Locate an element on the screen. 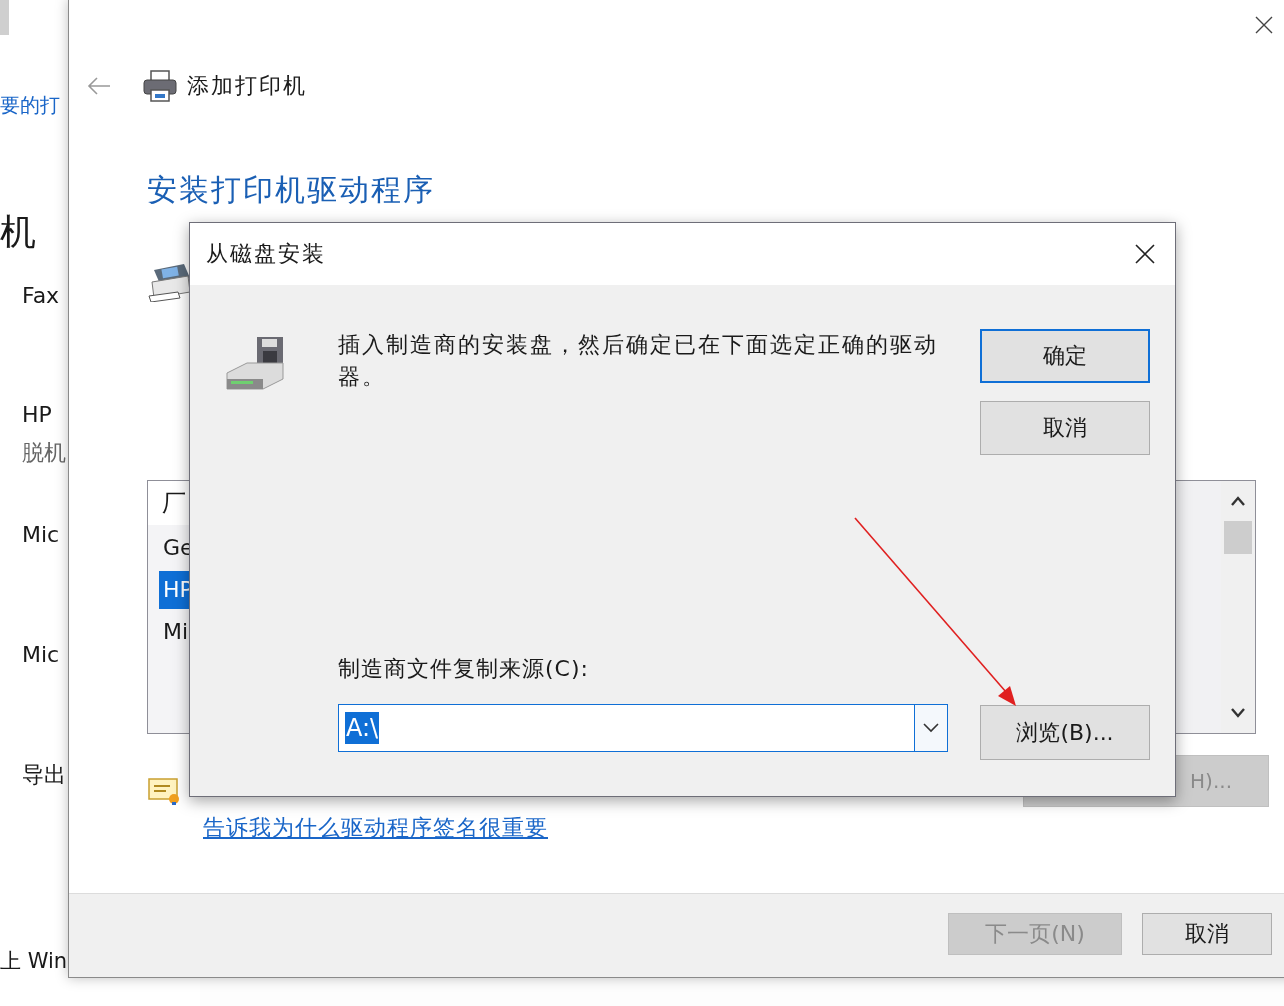 The height and width of the screenshot is (1006, 1284). scrollbar is located at coordinates (4, 17).